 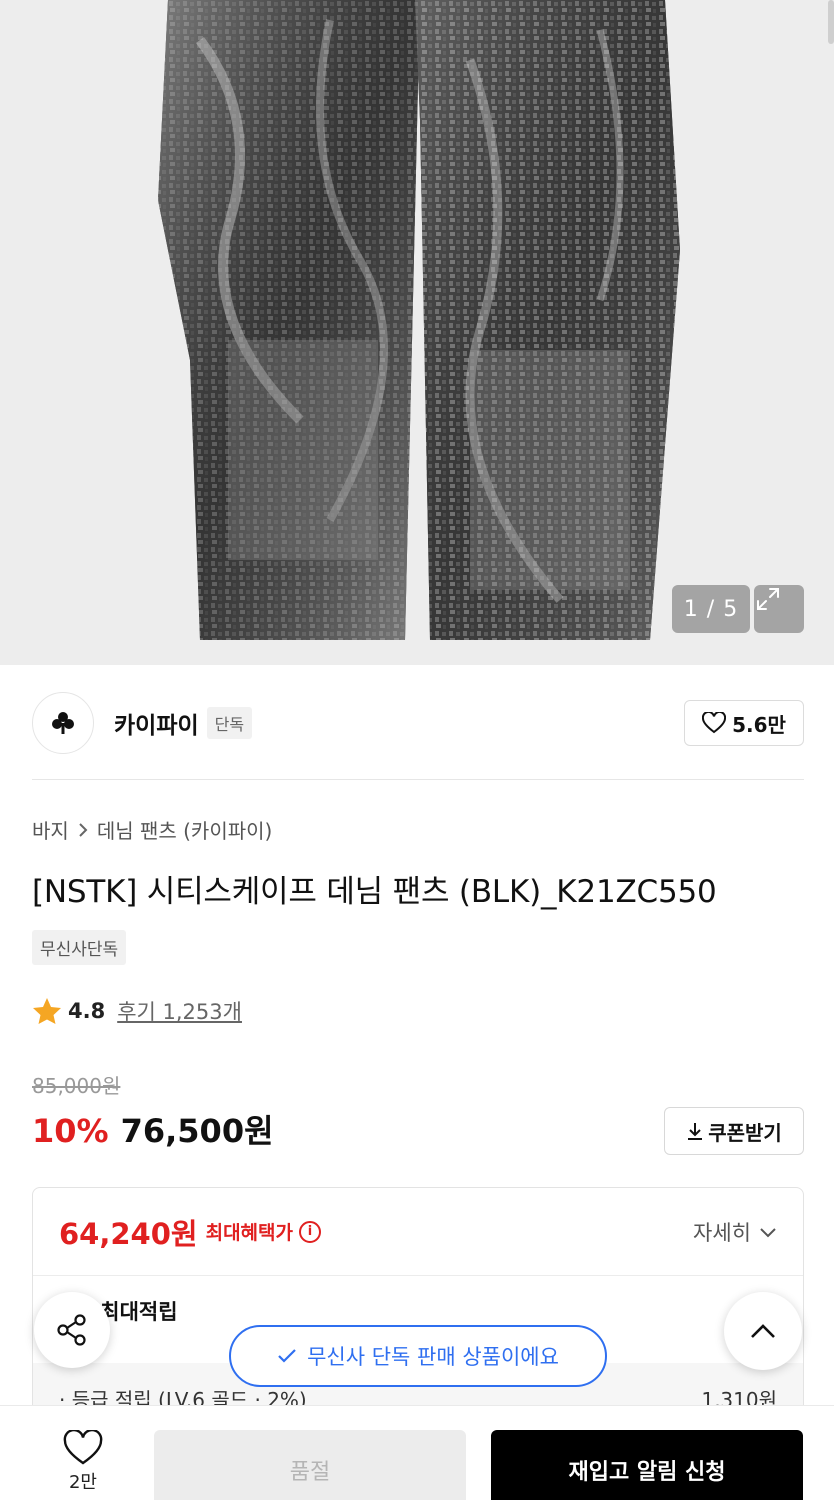 What do you see at coordinates (759, 724) in the screenshot?
I see `brand-like-count: 5.6만` at bounding box center [759, 724].